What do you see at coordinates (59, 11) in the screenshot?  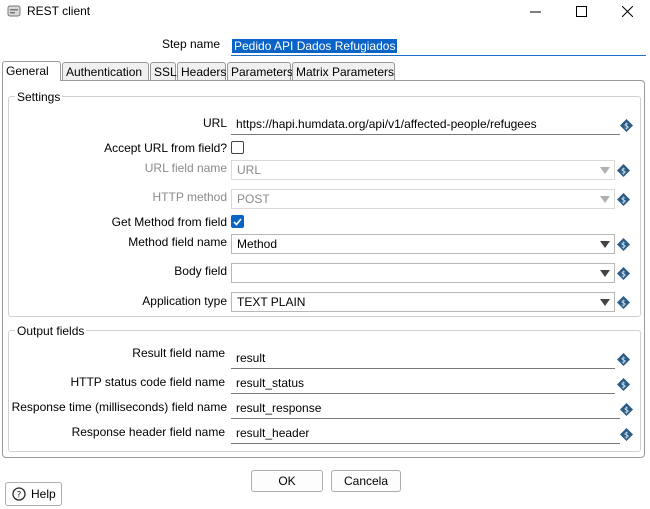 I see `window-title: REST client` at bounding box center [59, 11].